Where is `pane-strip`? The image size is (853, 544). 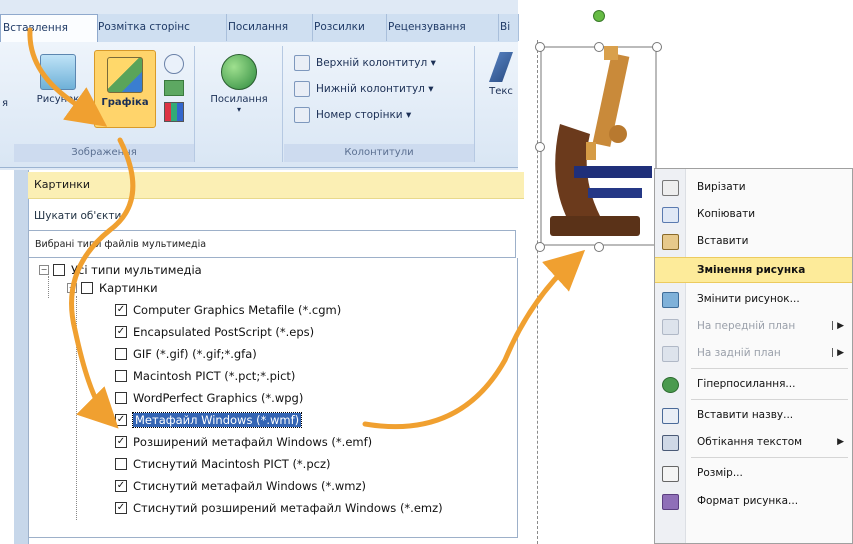
pane-strip is located at coordinates (21, 357).